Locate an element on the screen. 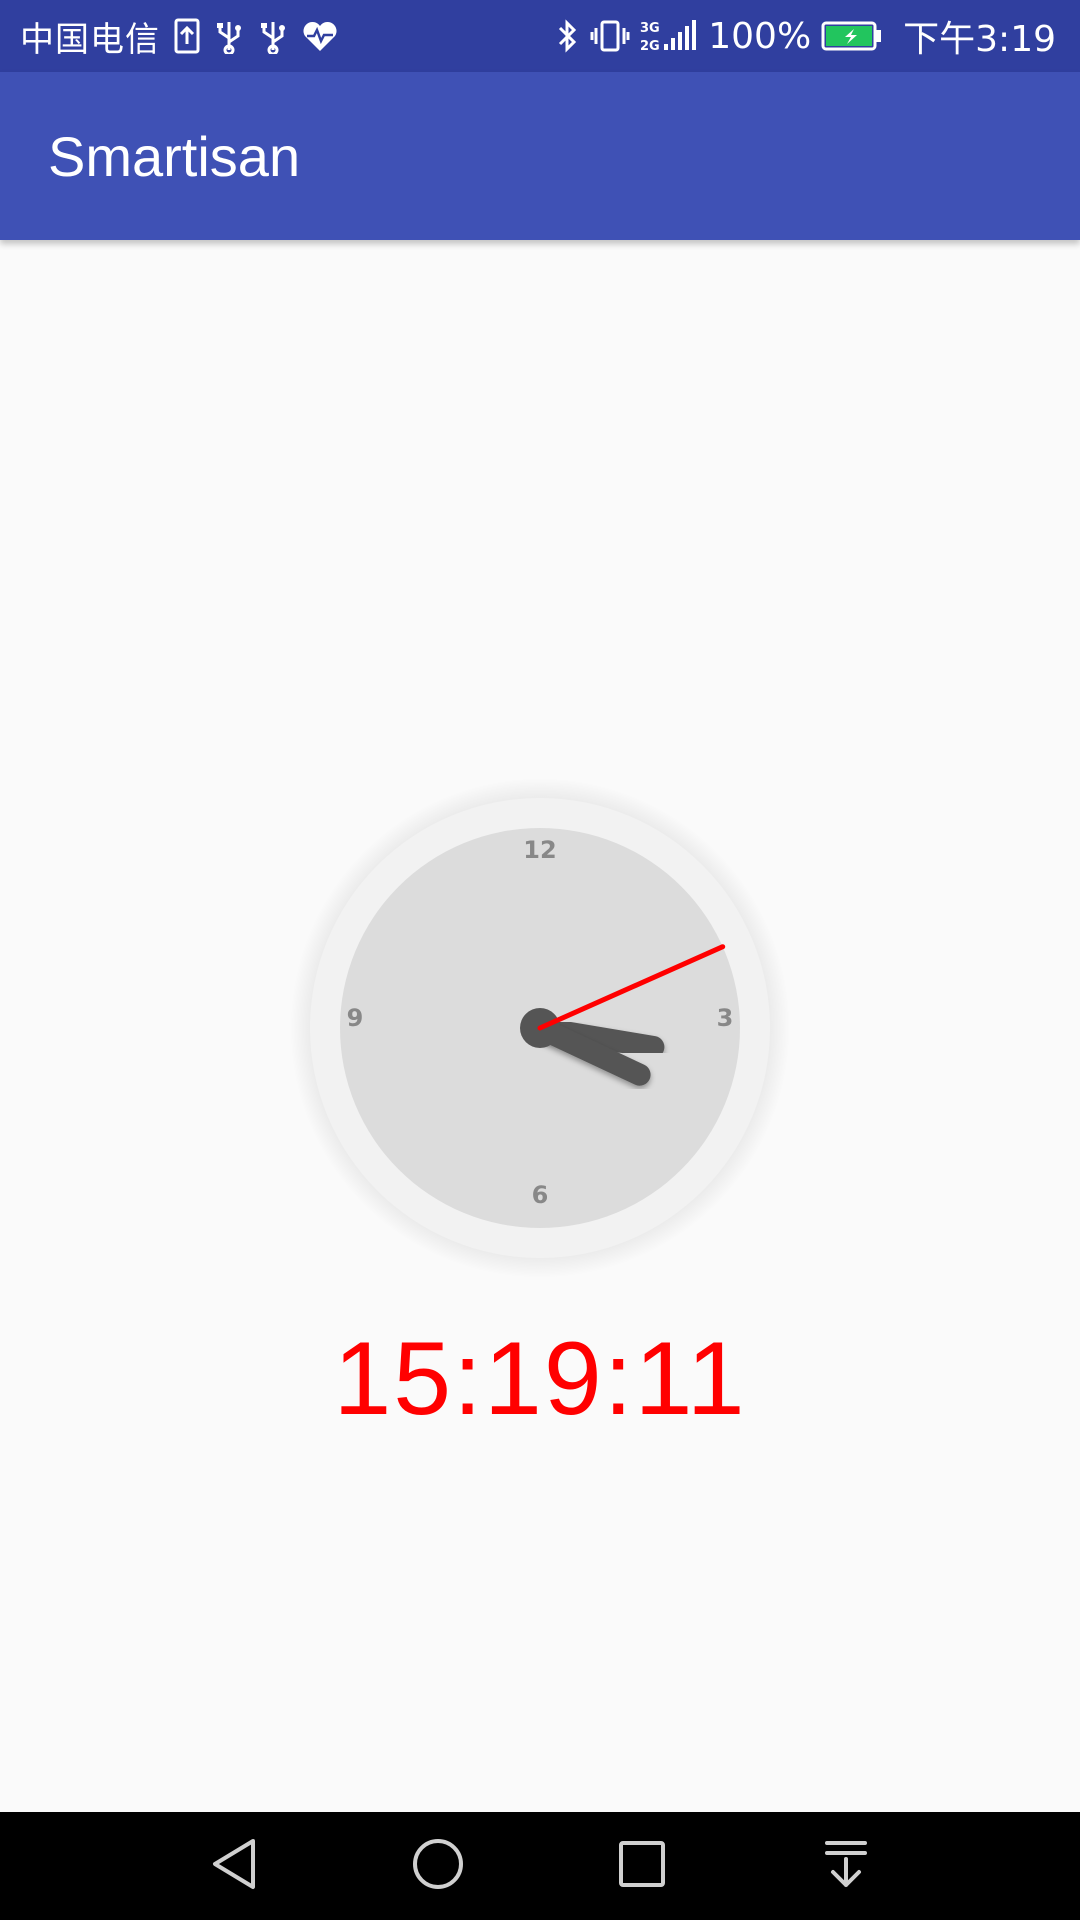 This screenshot has height=1920, width=1080. app-title: Smartisan is located at coordinates (174, 156).